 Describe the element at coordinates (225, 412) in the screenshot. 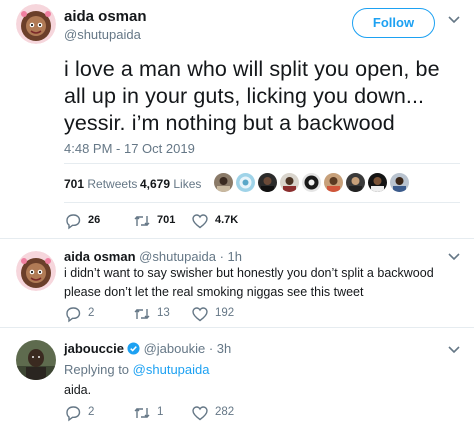

I see `like-count: 282` at that location.